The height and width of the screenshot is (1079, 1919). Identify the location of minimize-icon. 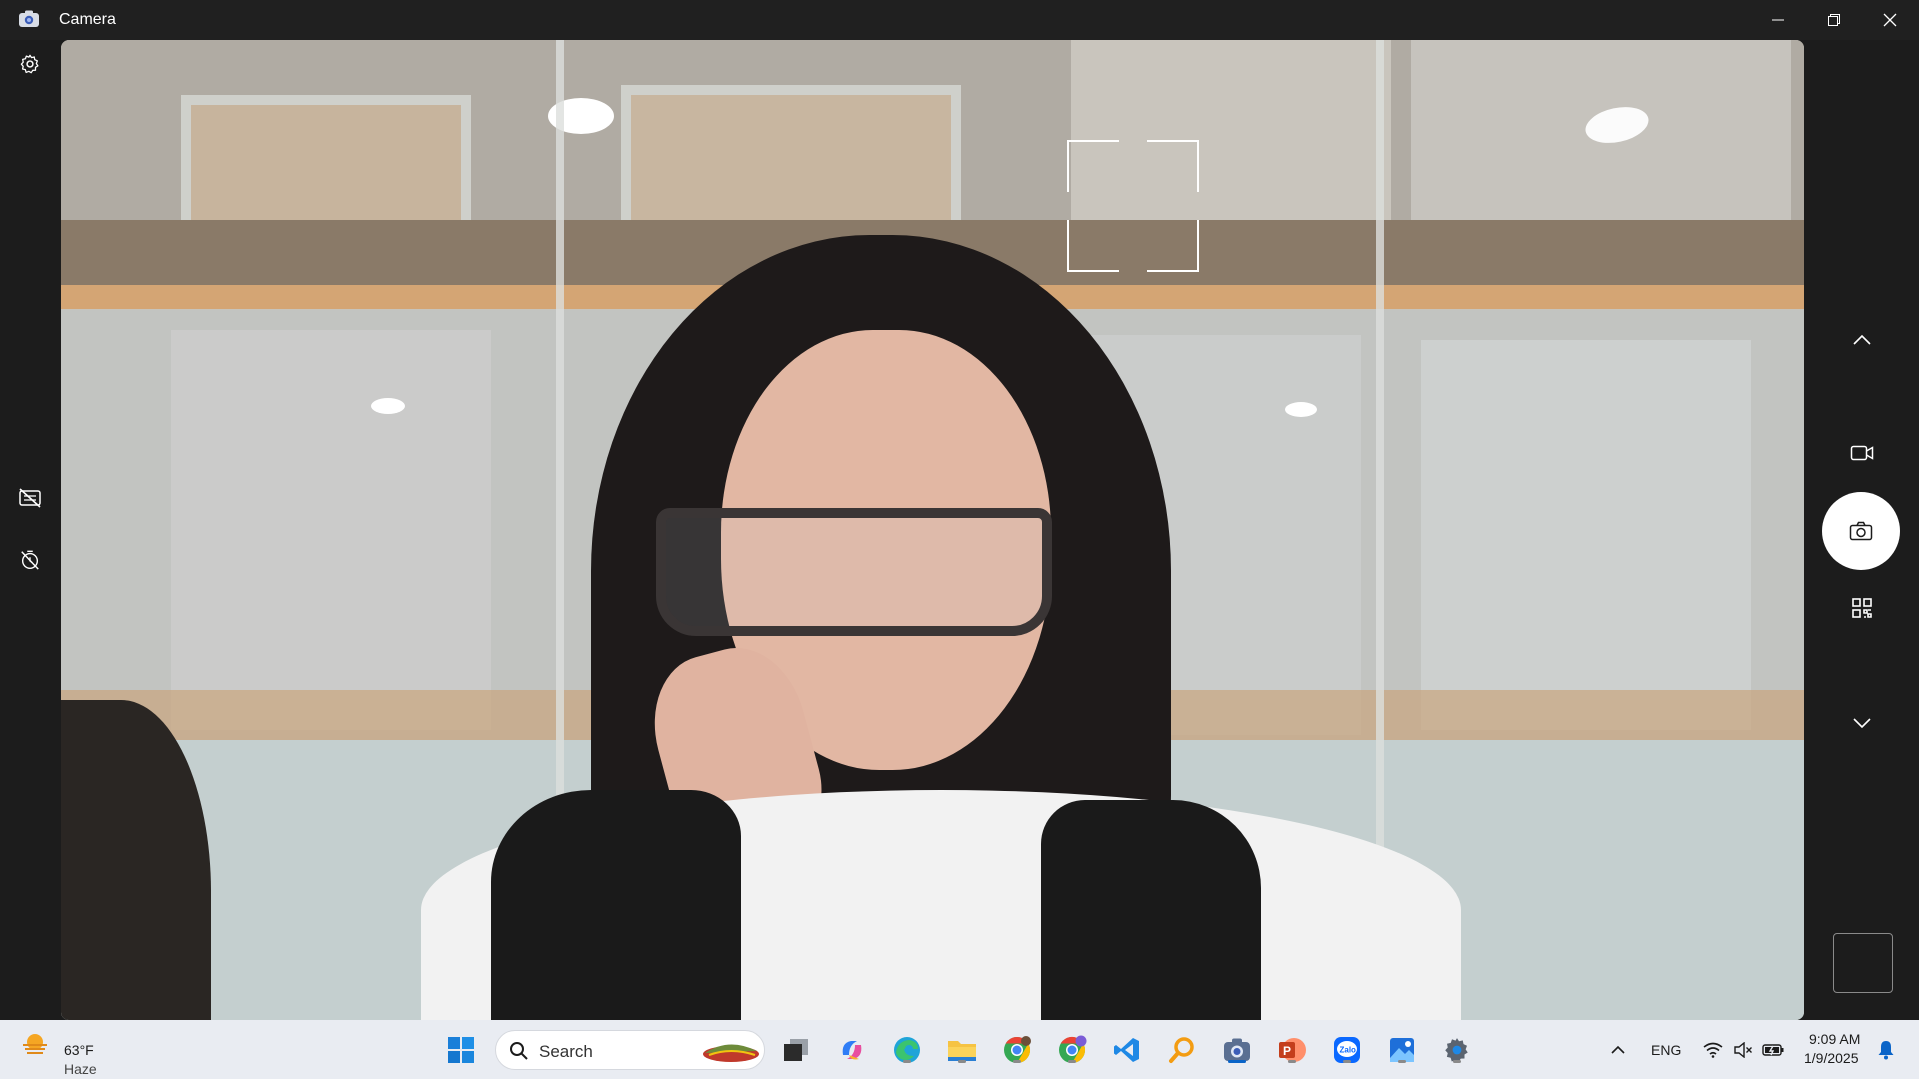
(1778, 20).